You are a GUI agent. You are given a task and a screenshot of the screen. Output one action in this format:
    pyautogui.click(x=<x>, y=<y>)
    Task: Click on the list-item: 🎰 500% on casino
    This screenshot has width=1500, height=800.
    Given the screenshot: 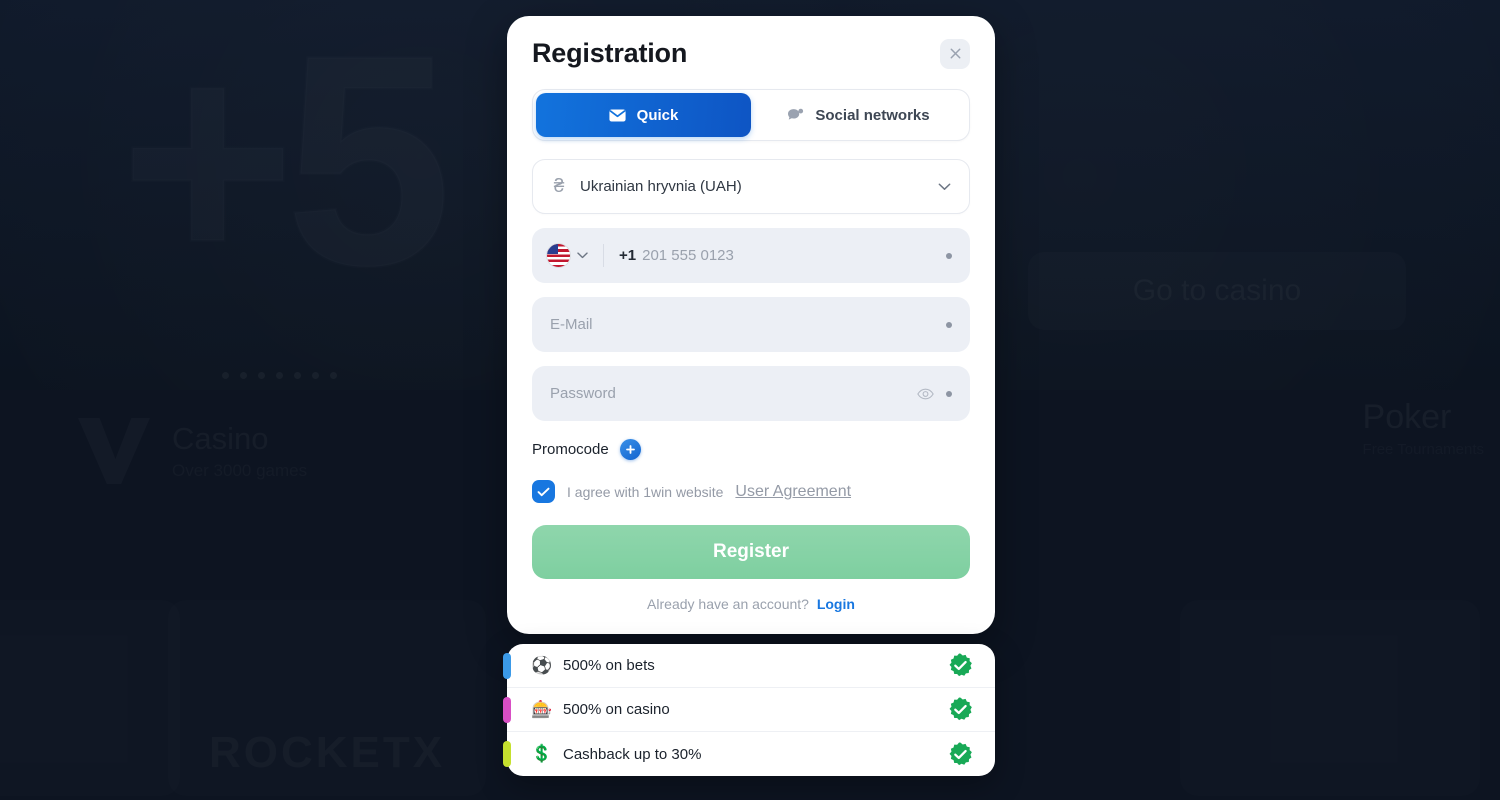 What is the action you would take?
    pyautogui.click(x=749, y=710)
    